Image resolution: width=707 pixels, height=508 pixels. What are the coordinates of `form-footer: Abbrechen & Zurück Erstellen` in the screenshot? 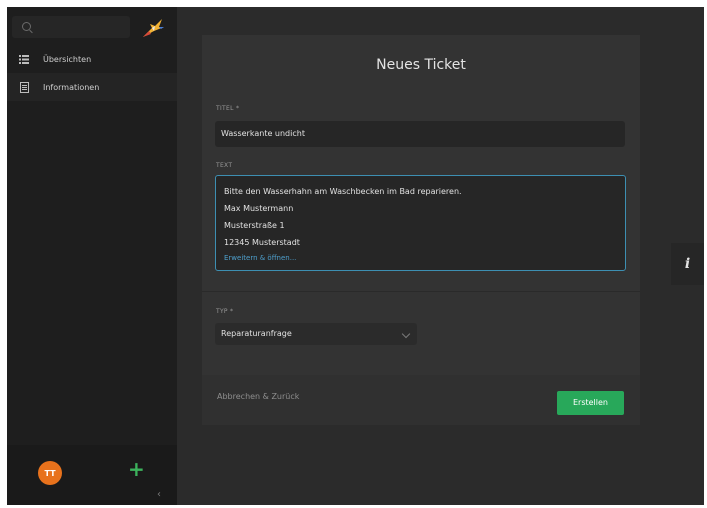 It's located at (421, 400).